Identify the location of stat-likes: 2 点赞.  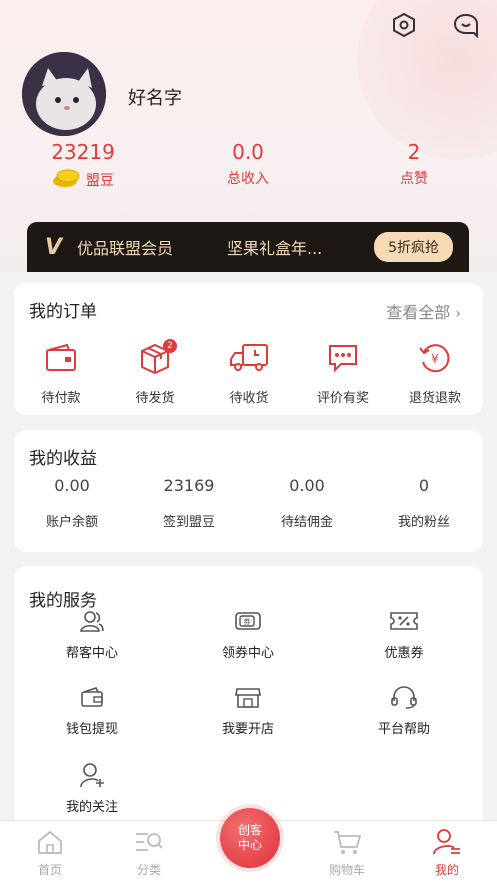
(414, 164).